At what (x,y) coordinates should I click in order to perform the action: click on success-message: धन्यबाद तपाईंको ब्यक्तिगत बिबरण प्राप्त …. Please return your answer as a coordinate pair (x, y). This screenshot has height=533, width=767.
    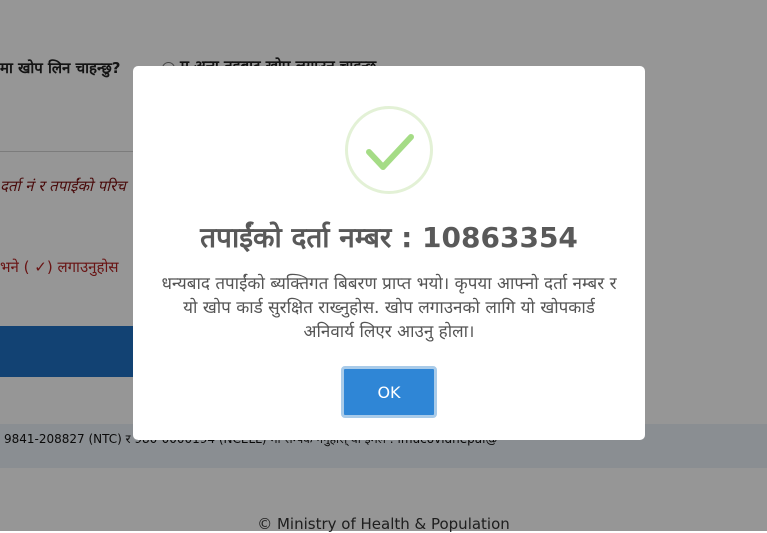
    Looking at the image, I should click on (389, 308).